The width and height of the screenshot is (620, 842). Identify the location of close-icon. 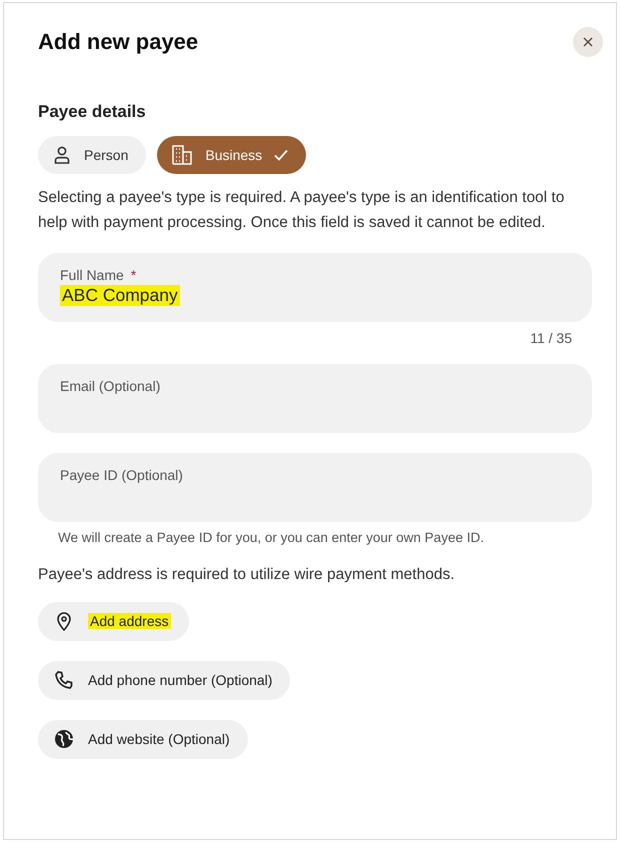
(588, 42).